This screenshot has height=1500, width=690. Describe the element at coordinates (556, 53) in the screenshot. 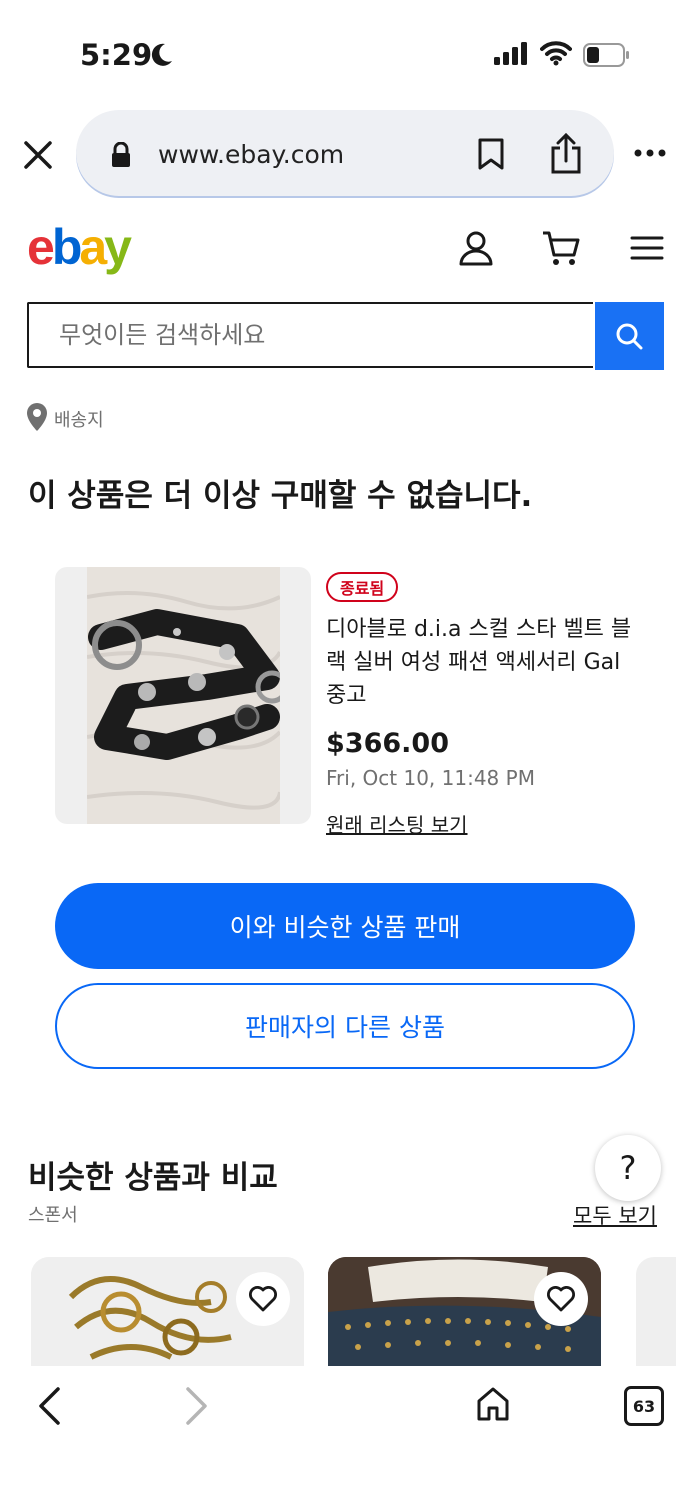

I see `wifi-icon` at that location.